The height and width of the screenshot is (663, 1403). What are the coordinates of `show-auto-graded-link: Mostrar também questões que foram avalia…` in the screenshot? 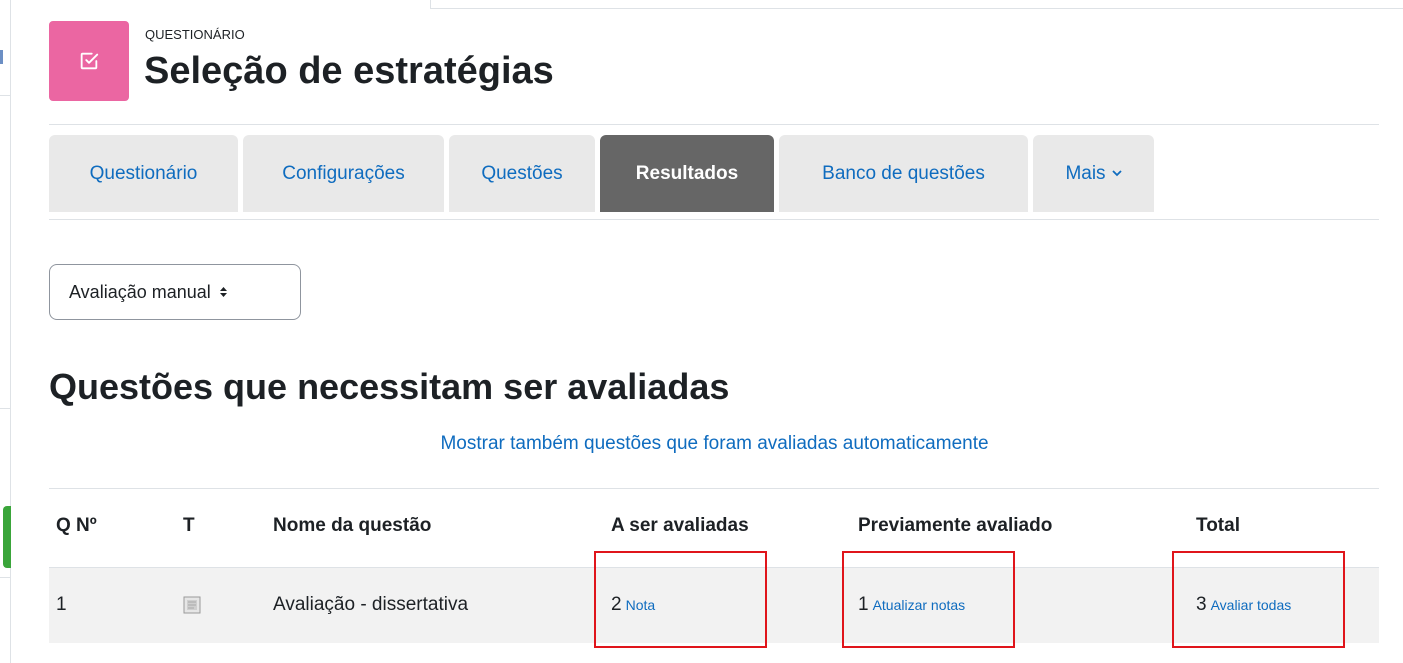 It's located at (701, 444).